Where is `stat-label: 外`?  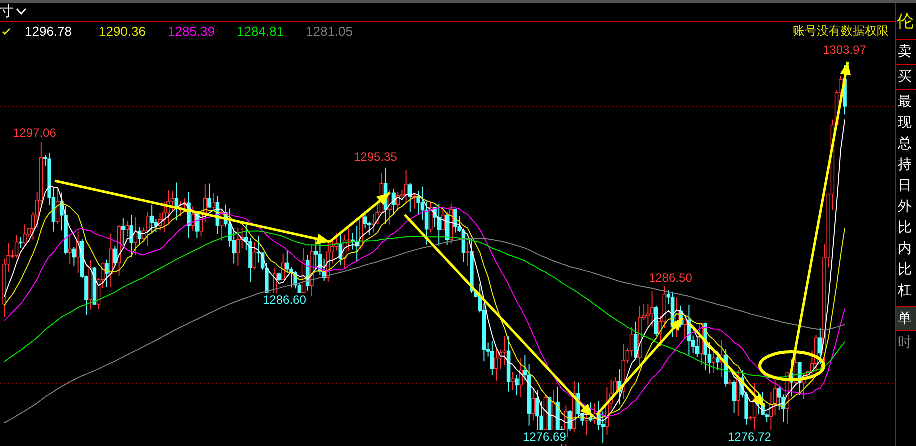 stat-label: 外 is located at coordinates (905, 207).